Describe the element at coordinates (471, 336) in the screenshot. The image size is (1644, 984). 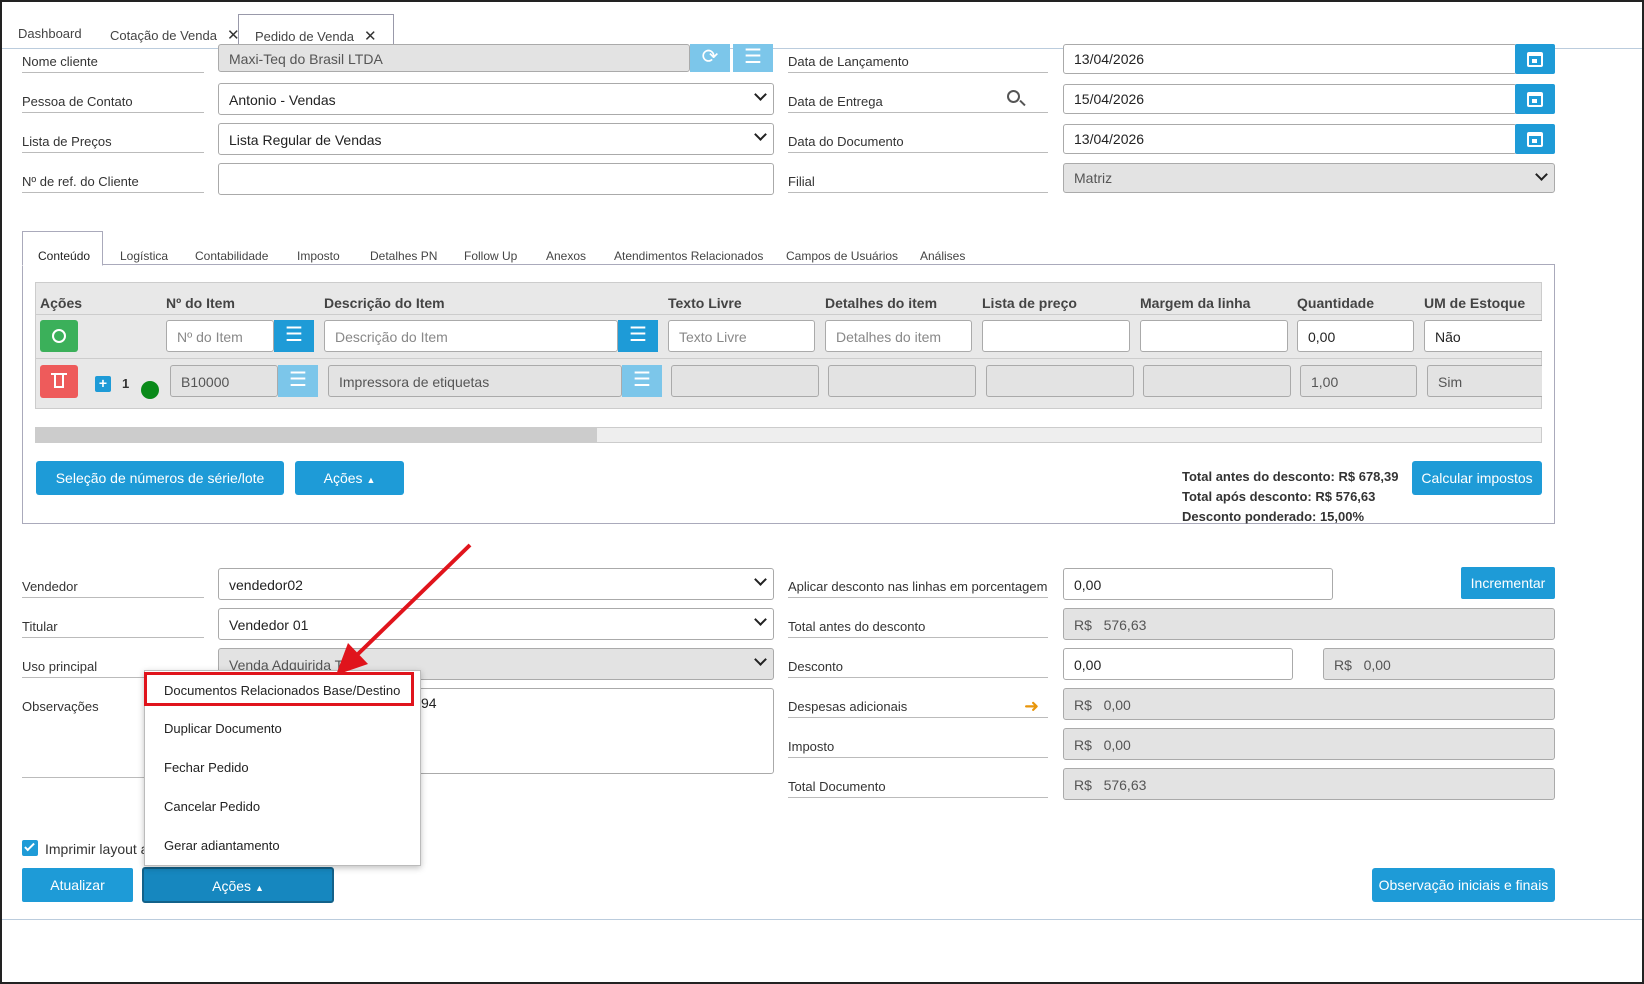
I see `new-item-desc-input: Descrição do Item` at that location.